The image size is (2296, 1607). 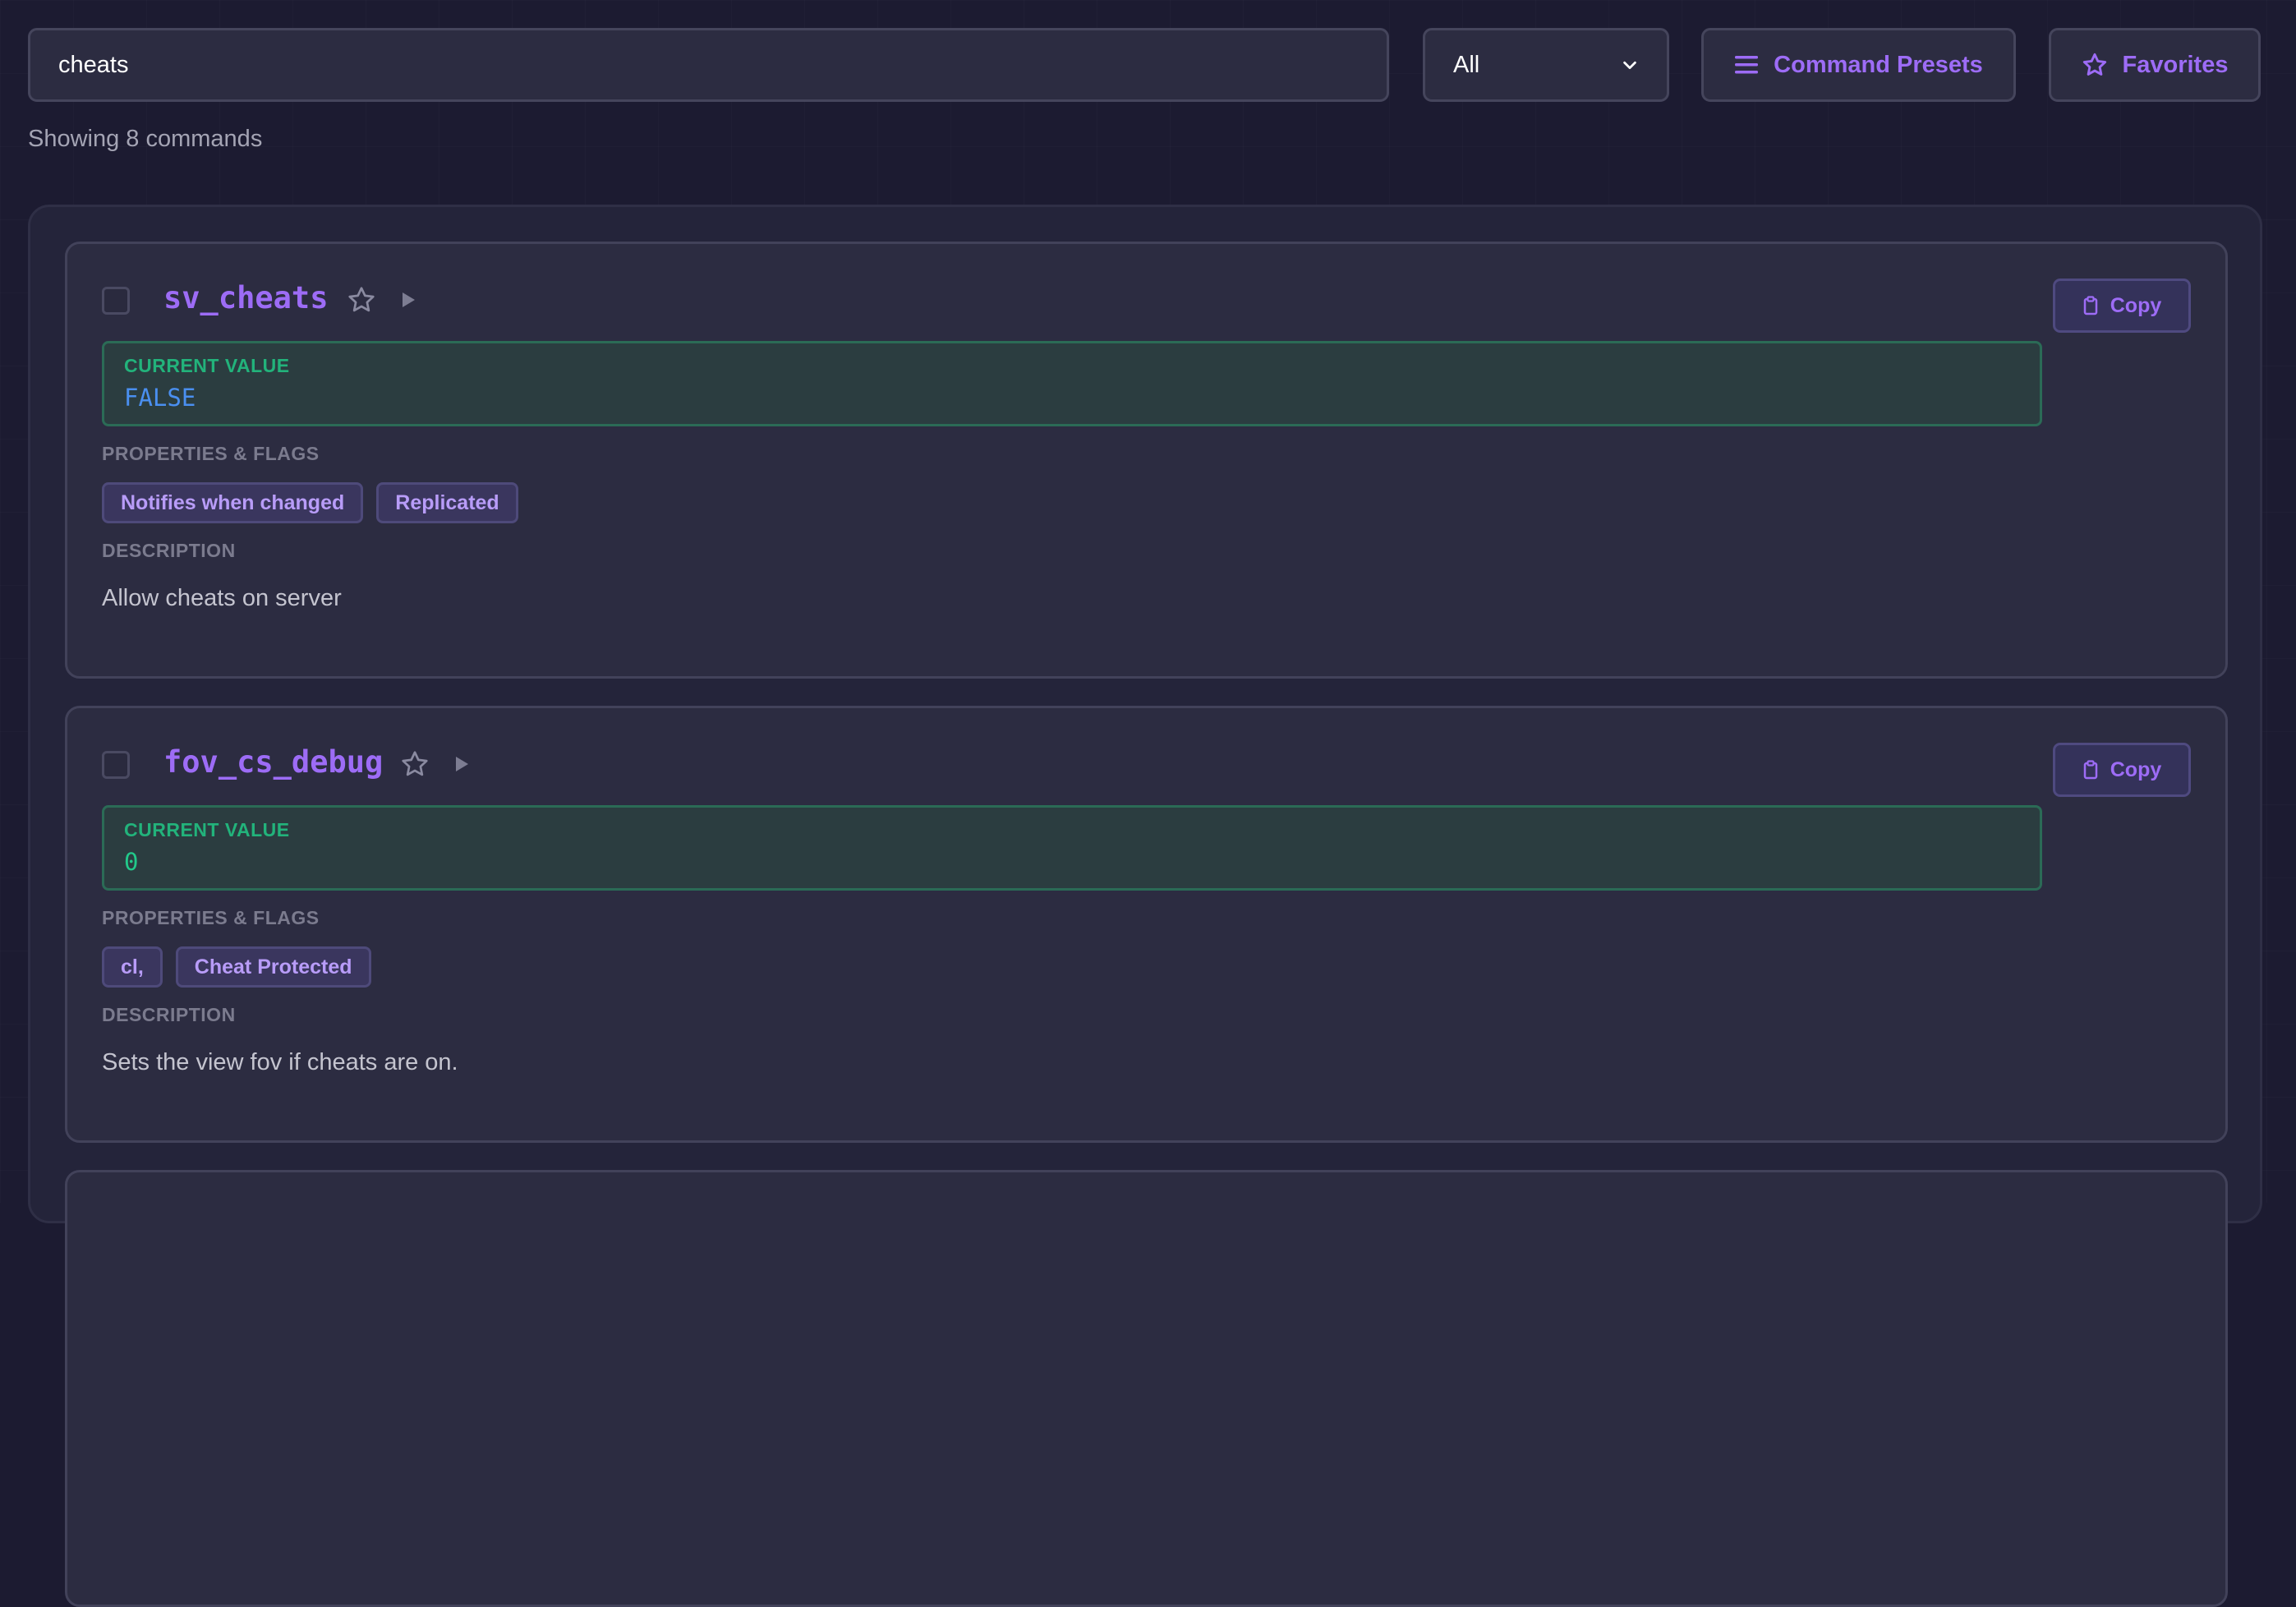 I want to click on favorites-label: Favorites, so click(x=2175, y=64).